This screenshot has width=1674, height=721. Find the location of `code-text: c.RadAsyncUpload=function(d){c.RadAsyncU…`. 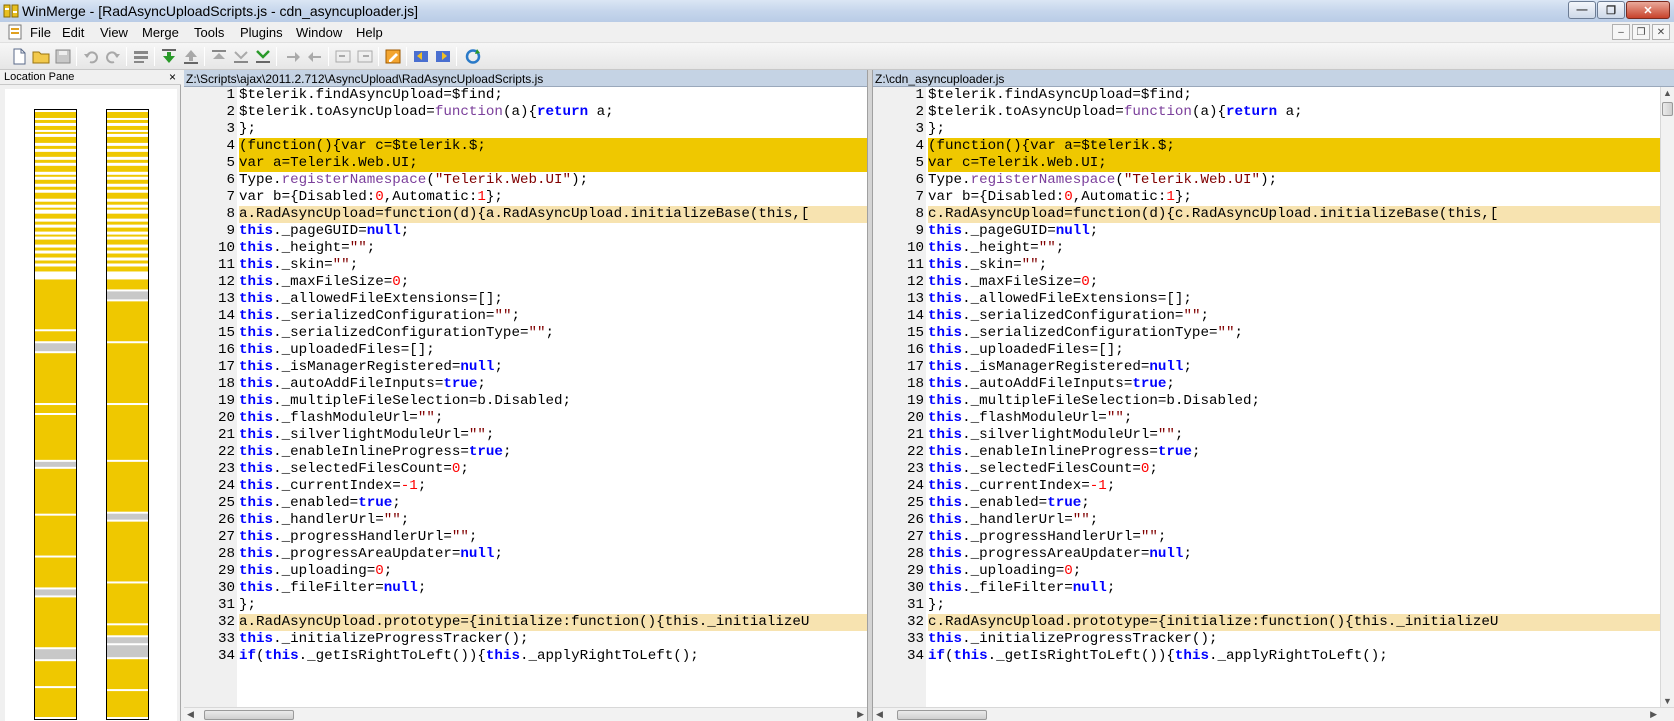

code-text: c.RadAsyncUpload=function(d){c.RadAsyncU… is located at coordinates (1294, 214).